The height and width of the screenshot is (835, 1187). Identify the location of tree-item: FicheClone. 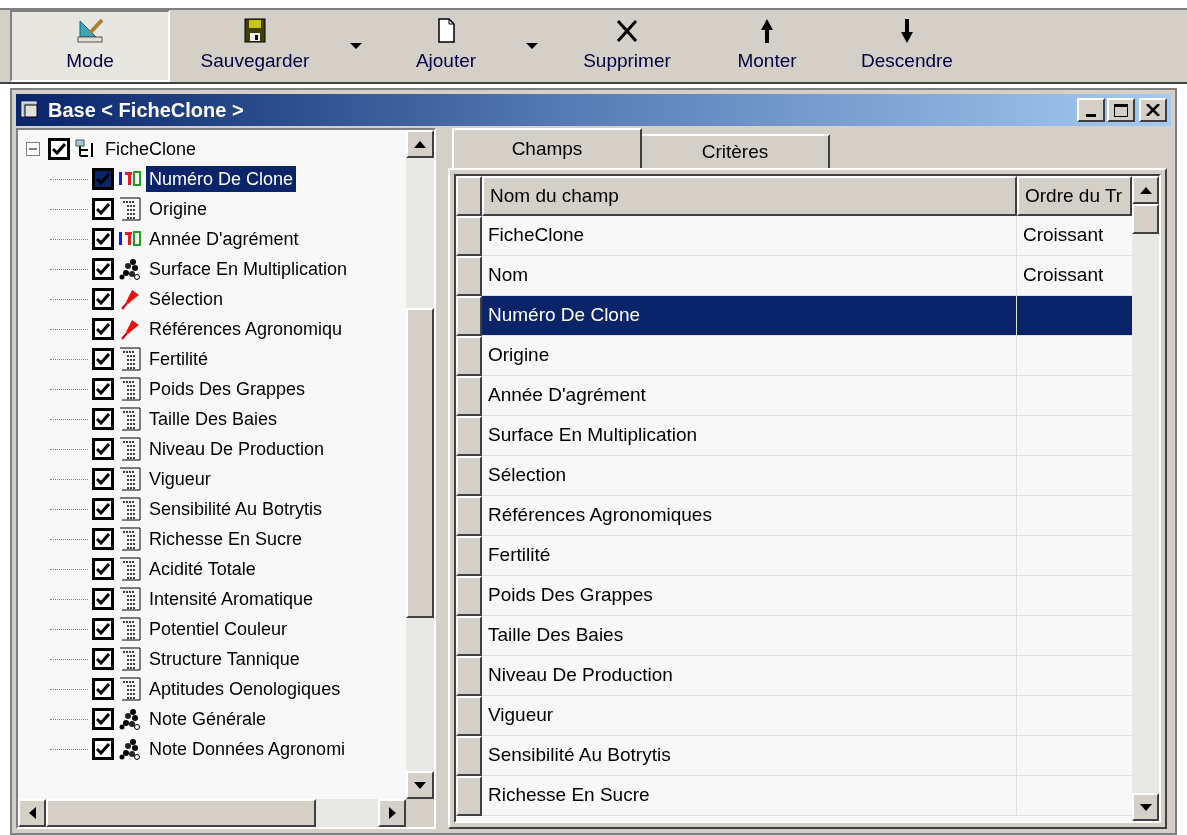
(151, 149).